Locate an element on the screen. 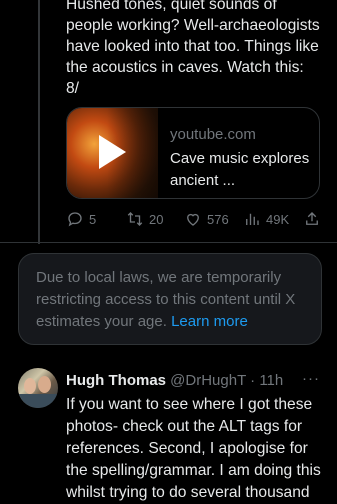  share-icon is located at coordinates (312, 218).